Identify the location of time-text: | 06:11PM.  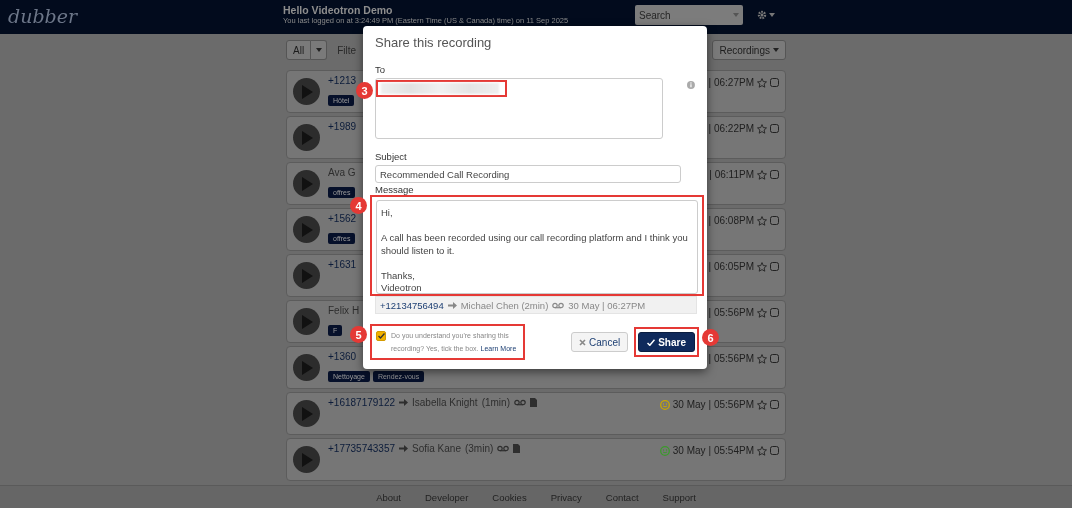
(731, 174).